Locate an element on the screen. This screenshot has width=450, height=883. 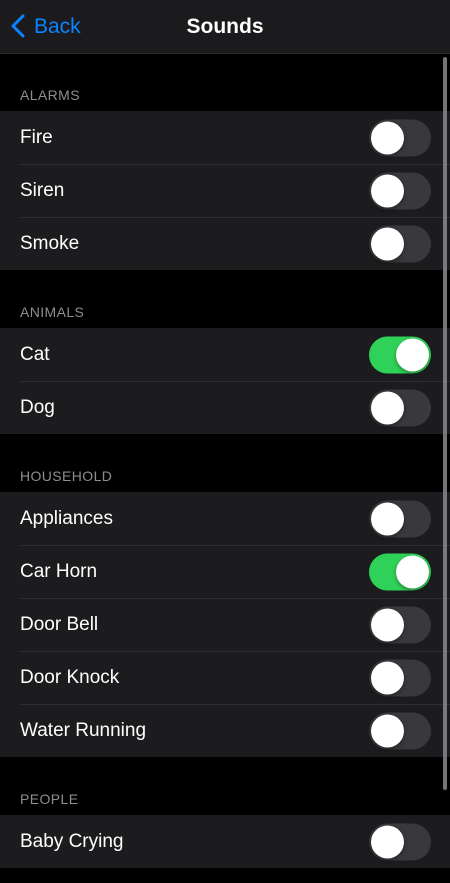
toggle-smoke is located at coordinates (400, 243).